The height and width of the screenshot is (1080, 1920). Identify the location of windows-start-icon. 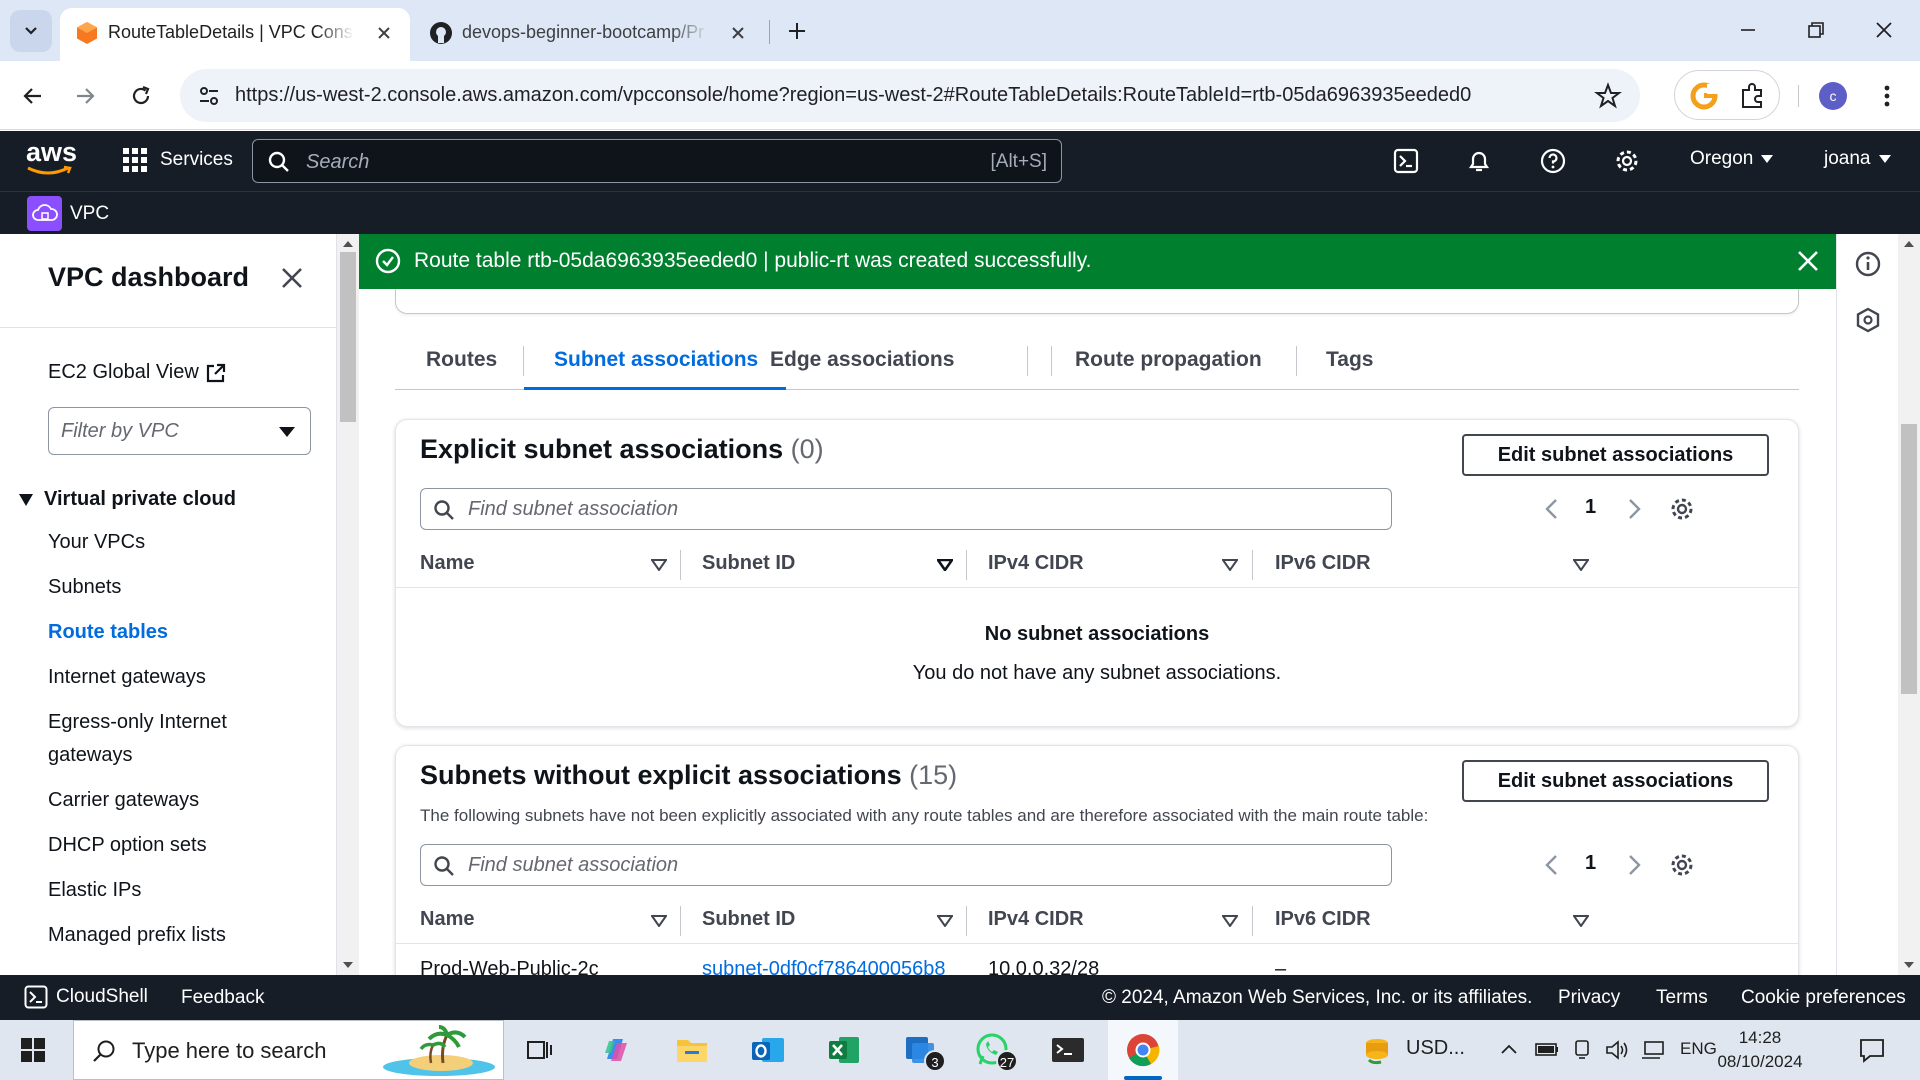
(33, 1050).